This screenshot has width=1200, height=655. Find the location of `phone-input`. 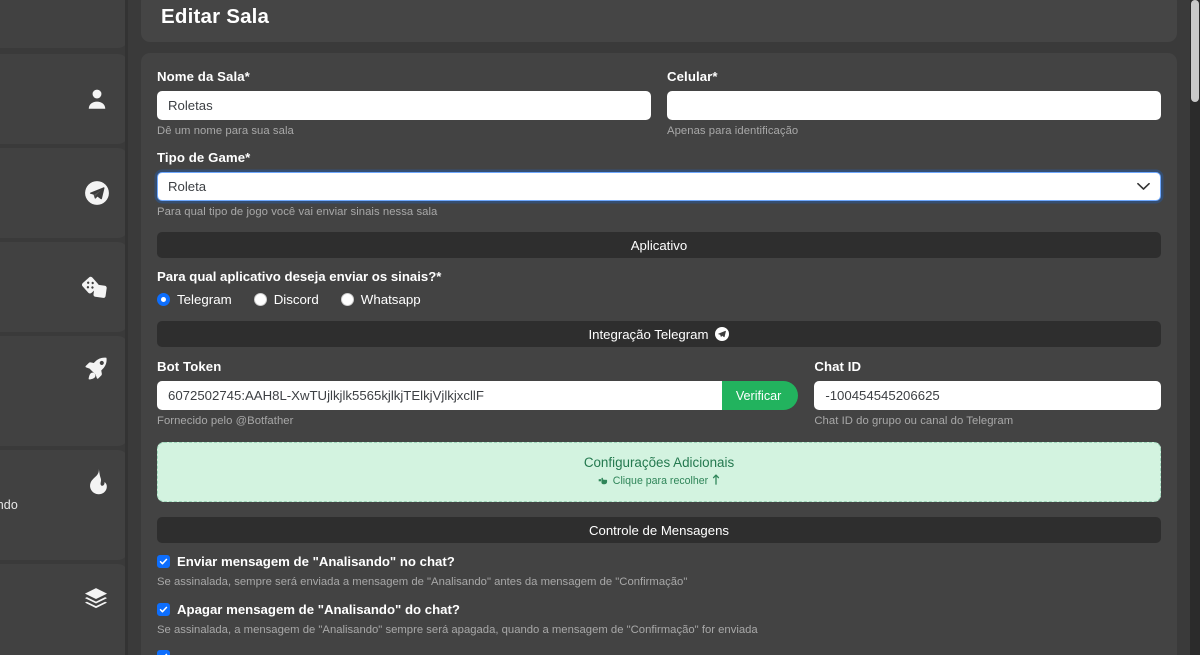

phone-input is located at coordinates (914, 105).